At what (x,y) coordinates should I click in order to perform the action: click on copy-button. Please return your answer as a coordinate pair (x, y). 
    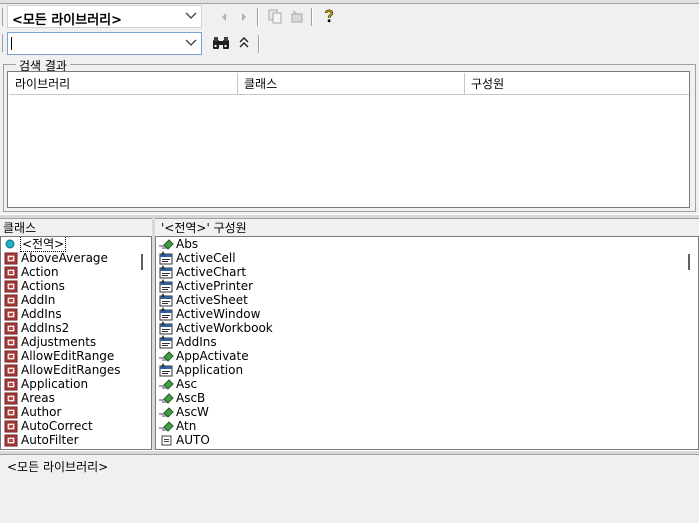
    Looking at the image, I should click on (275, 16).